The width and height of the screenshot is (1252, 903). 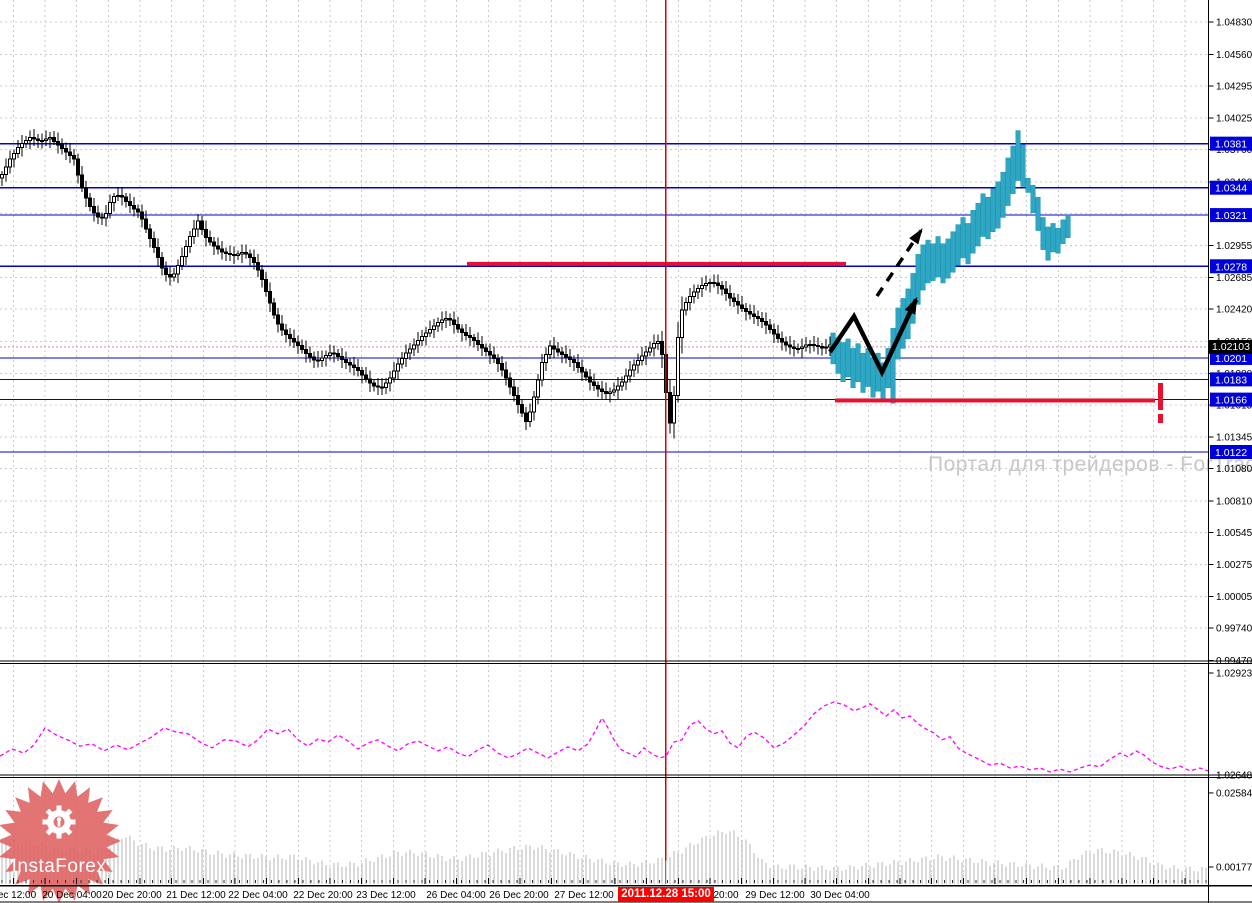 What do you see at coordinates (59, 819) in the screenshot?
I see `gear-figure-head` at bounding box center [59, 819].